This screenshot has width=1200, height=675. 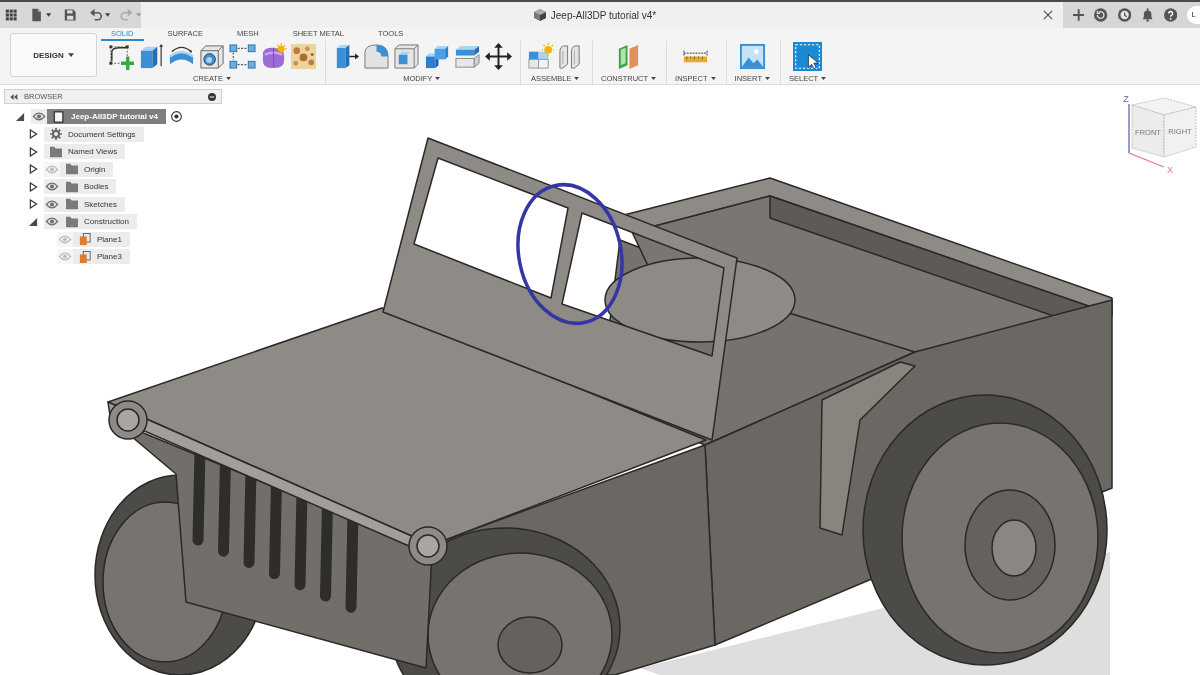 I want to click on tree-item: Jeep-All3DP tutorial v4, so click(x=106, y=117).